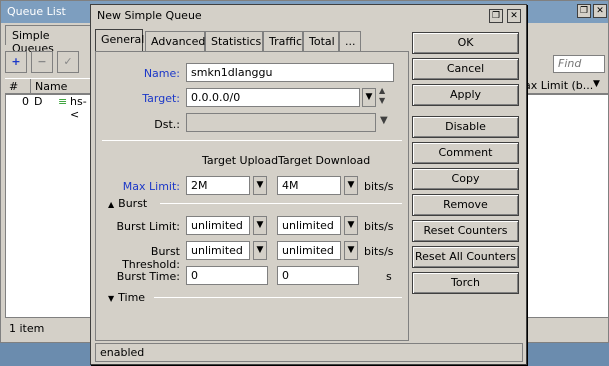  What do you see at coordinates (132, 297) in the screenshot?
I see `time-section-label: Time` at bounding box center [132, 297].